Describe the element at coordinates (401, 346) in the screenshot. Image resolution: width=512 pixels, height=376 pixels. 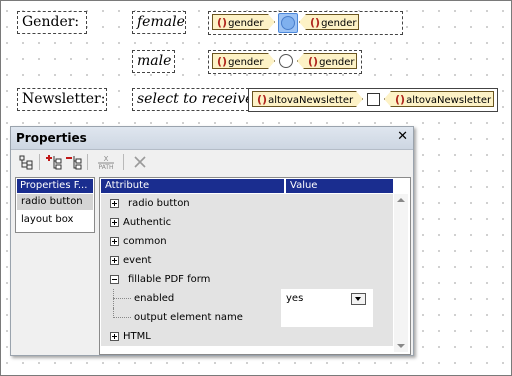
I see `scroll-down-icon` at that location.